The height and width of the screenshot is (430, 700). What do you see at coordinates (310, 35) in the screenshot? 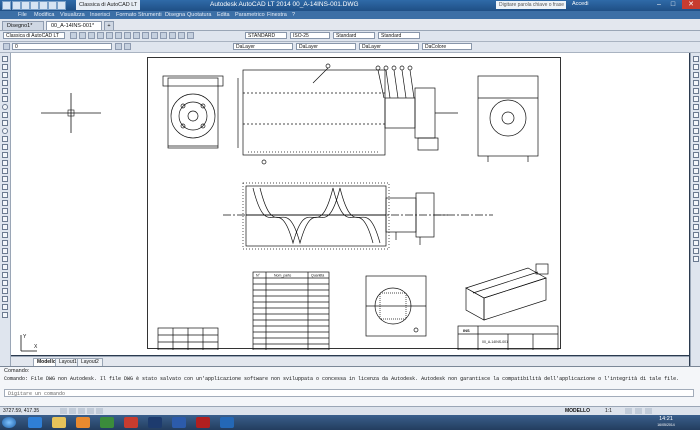
I see `dim-style-combo: ISO-25` at bounding box center [310, 35].